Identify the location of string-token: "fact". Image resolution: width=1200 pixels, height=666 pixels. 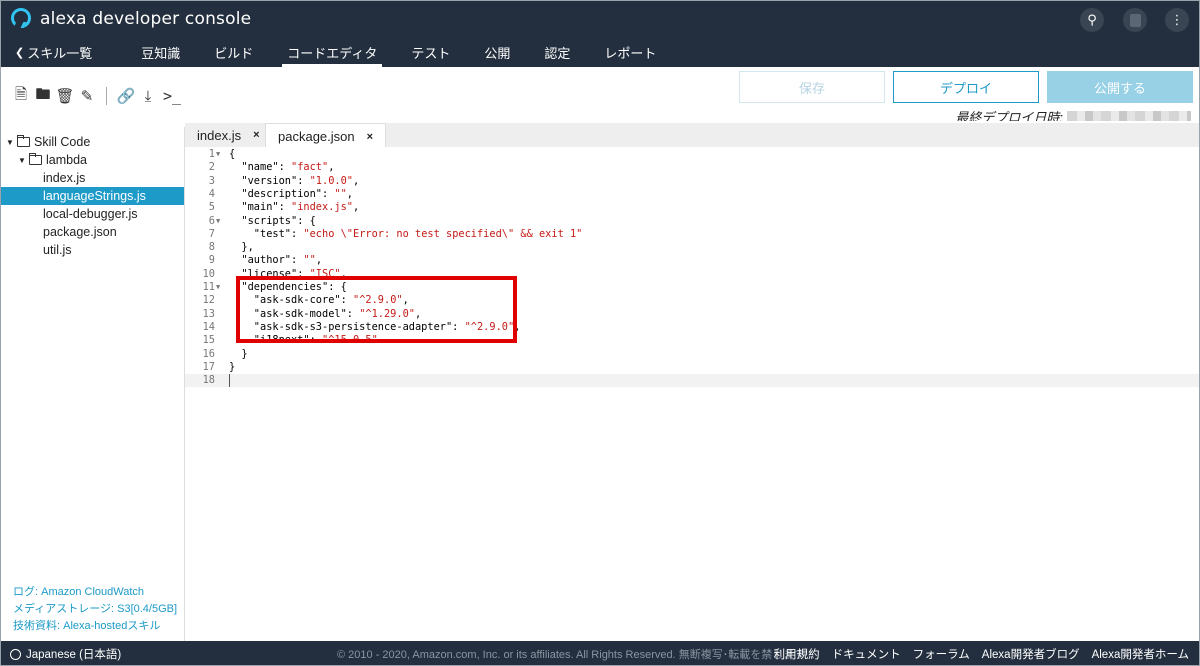
(310, 167).